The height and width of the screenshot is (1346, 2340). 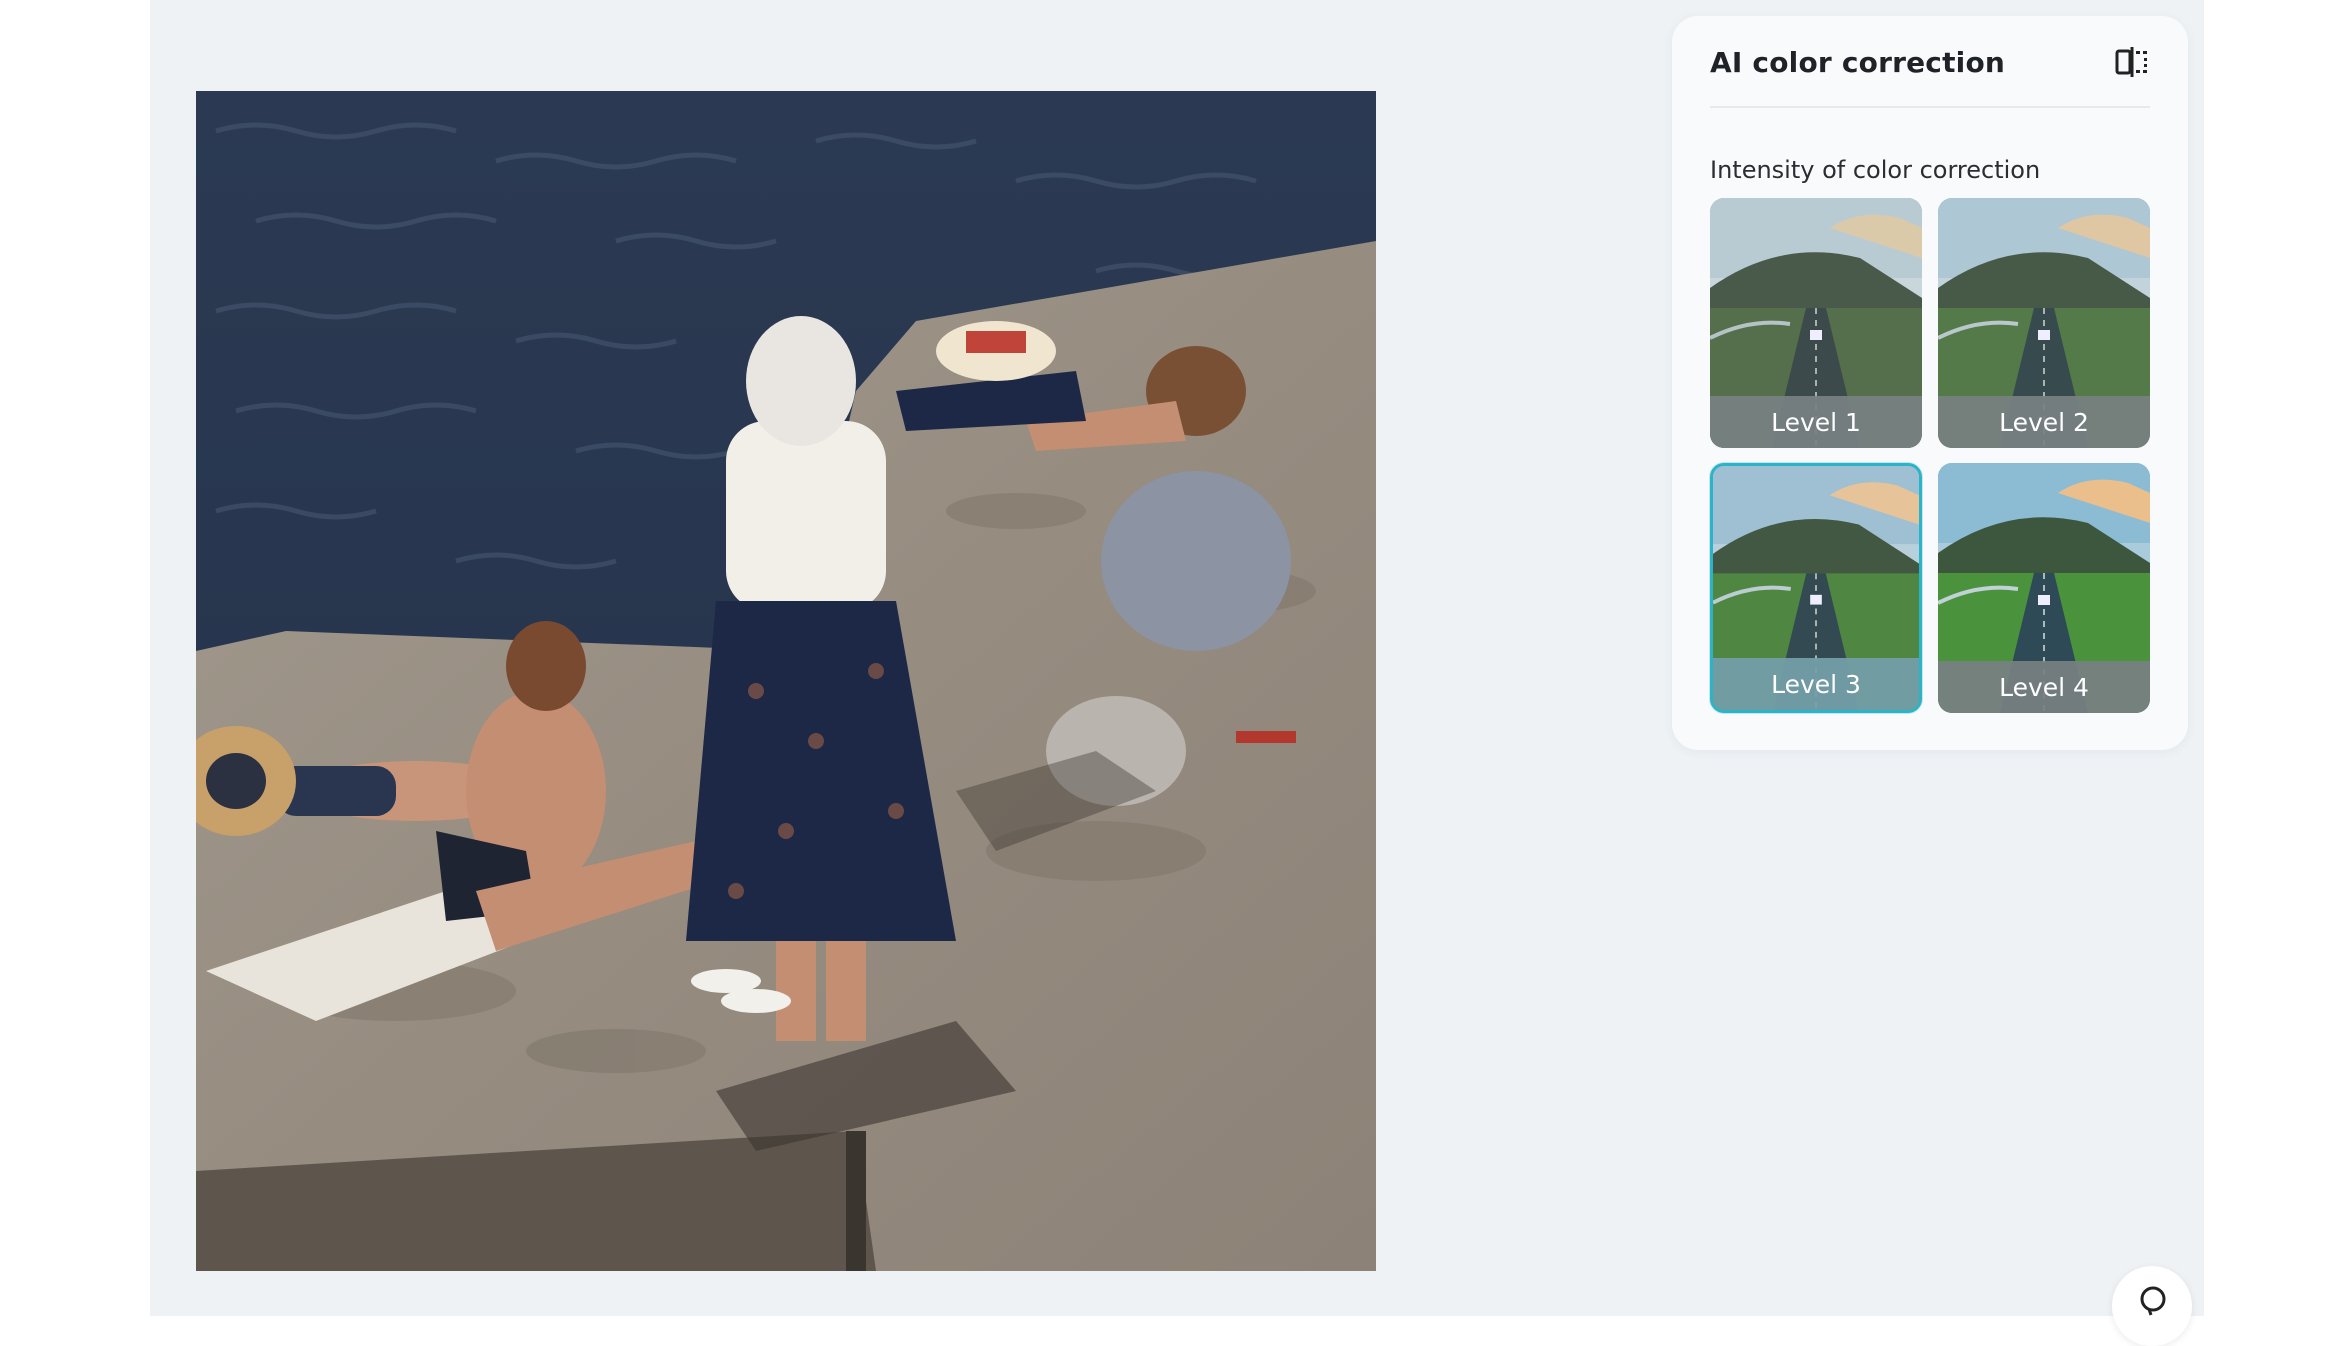 I want to click on panel-header: AI color correction, so click(x=1930, y=62).